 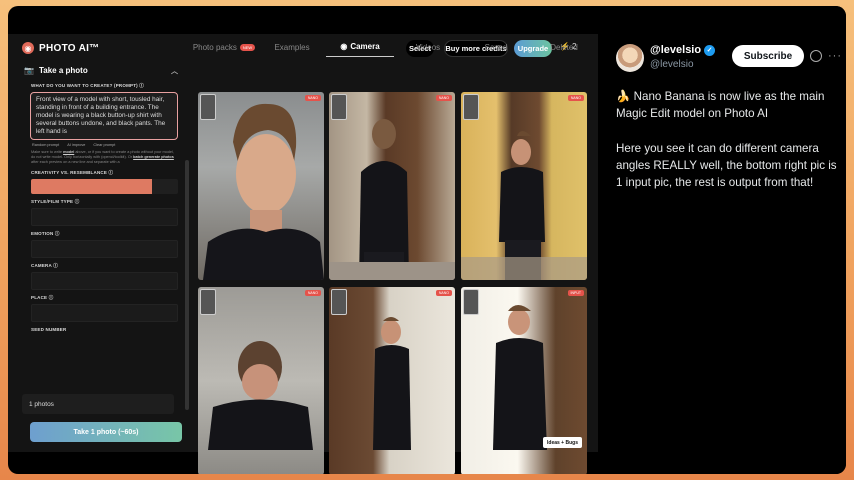 I want to click on camera-icon: 📷, so click(x=29, y=70).